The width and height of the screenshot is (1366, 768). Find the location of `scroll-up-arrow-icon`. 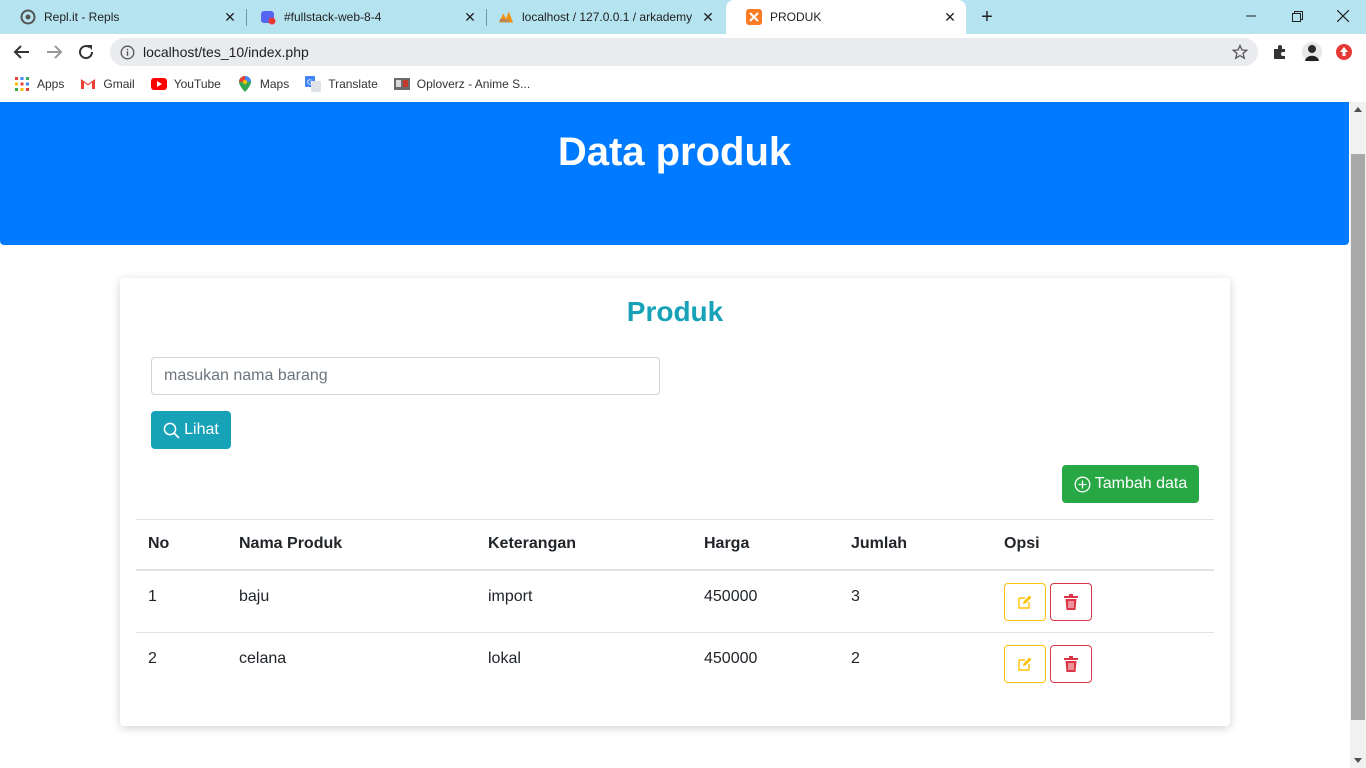

scroll-up-arrow-icon is located at coordinates (1358, 109).